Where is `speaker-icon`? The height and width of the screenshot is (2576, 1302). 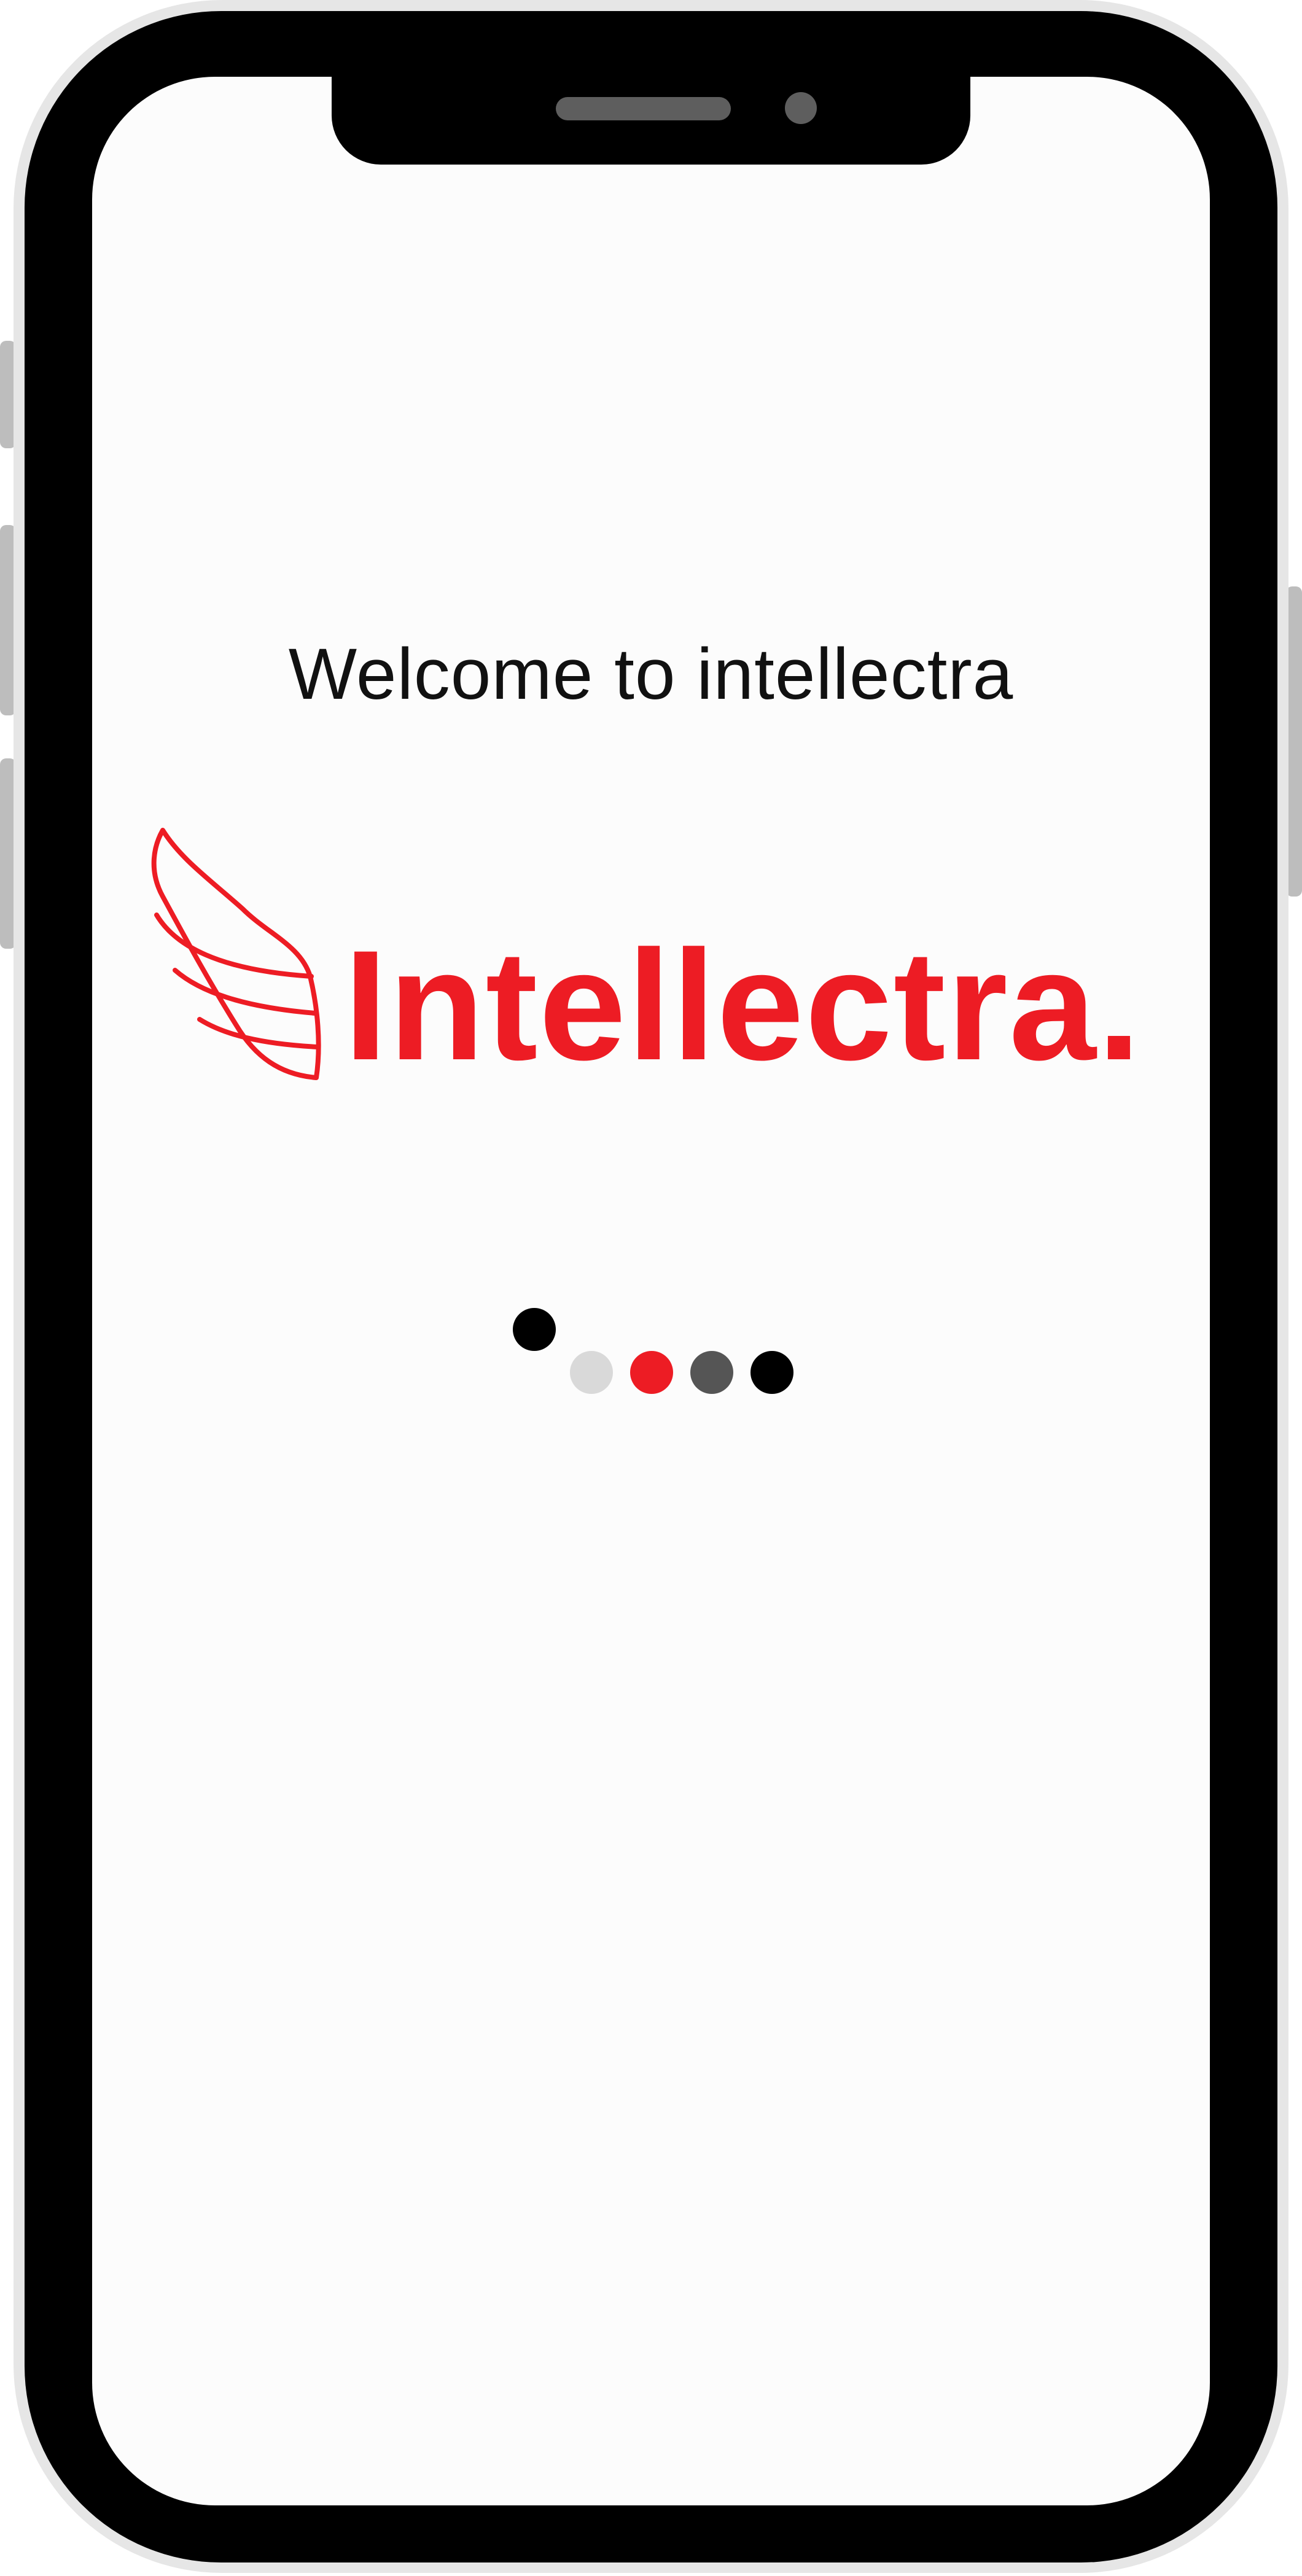 speaker-icon is located at coordinates (644, 108).